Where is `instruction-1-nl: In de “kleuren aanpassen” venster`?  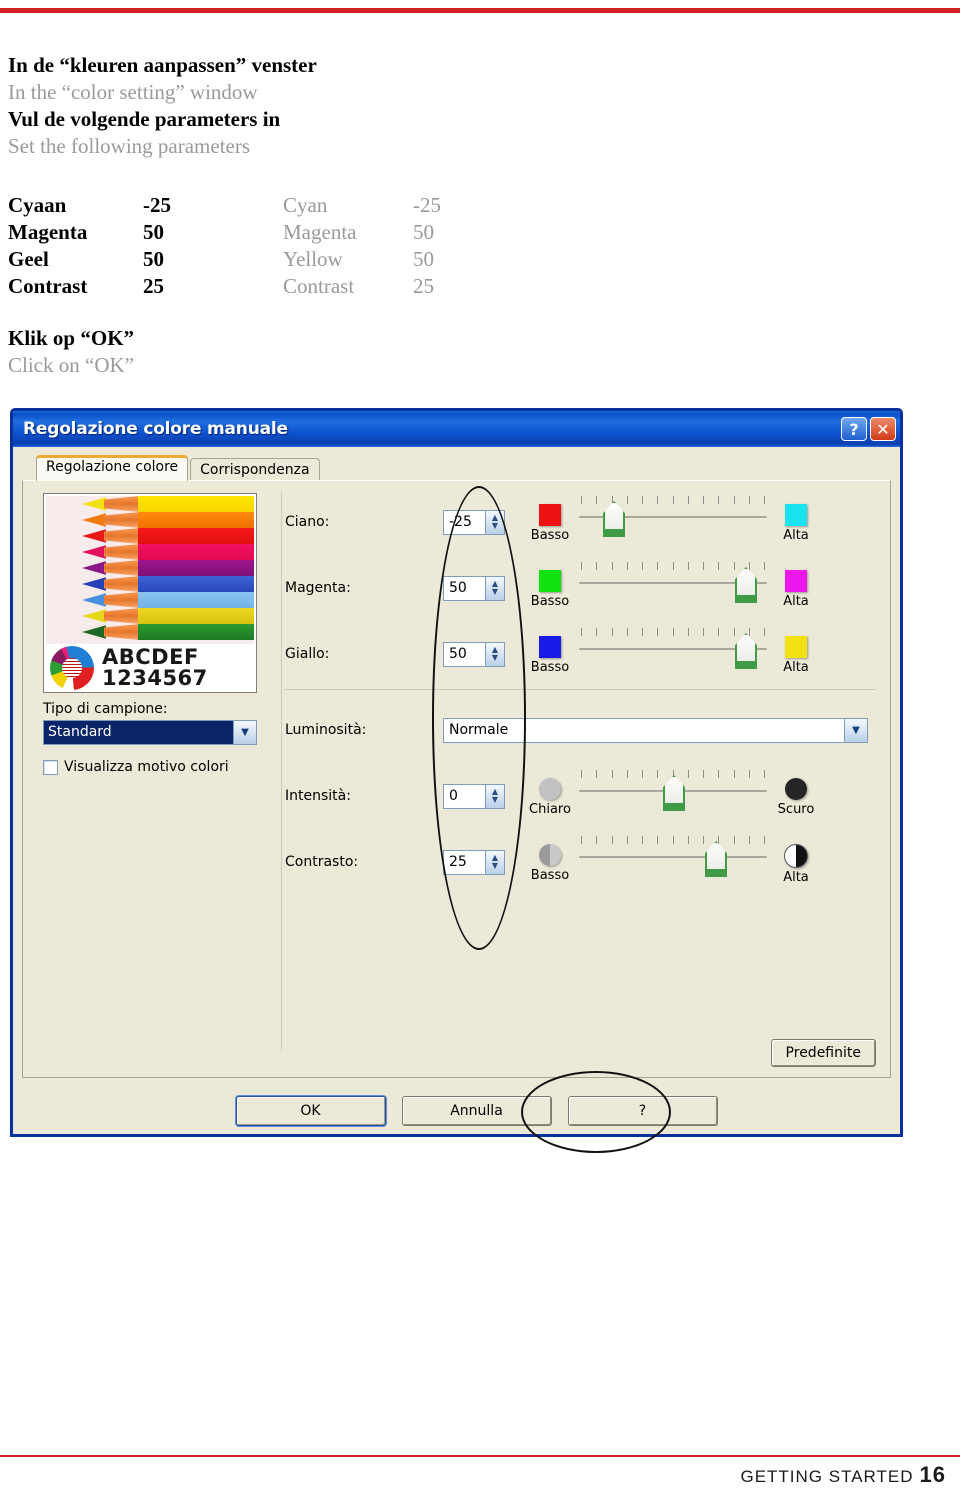
instruction-1-nl: In de “kleuren aanpassen” venster is located at coordinates (162, 65).